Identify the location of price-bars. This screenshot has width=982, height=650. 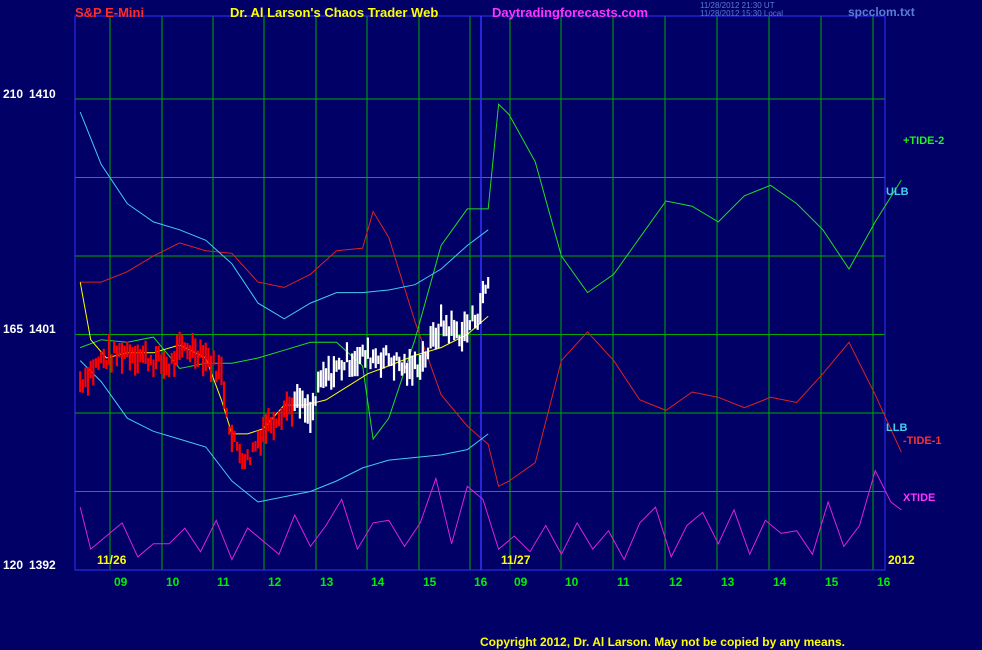
(284, 373).